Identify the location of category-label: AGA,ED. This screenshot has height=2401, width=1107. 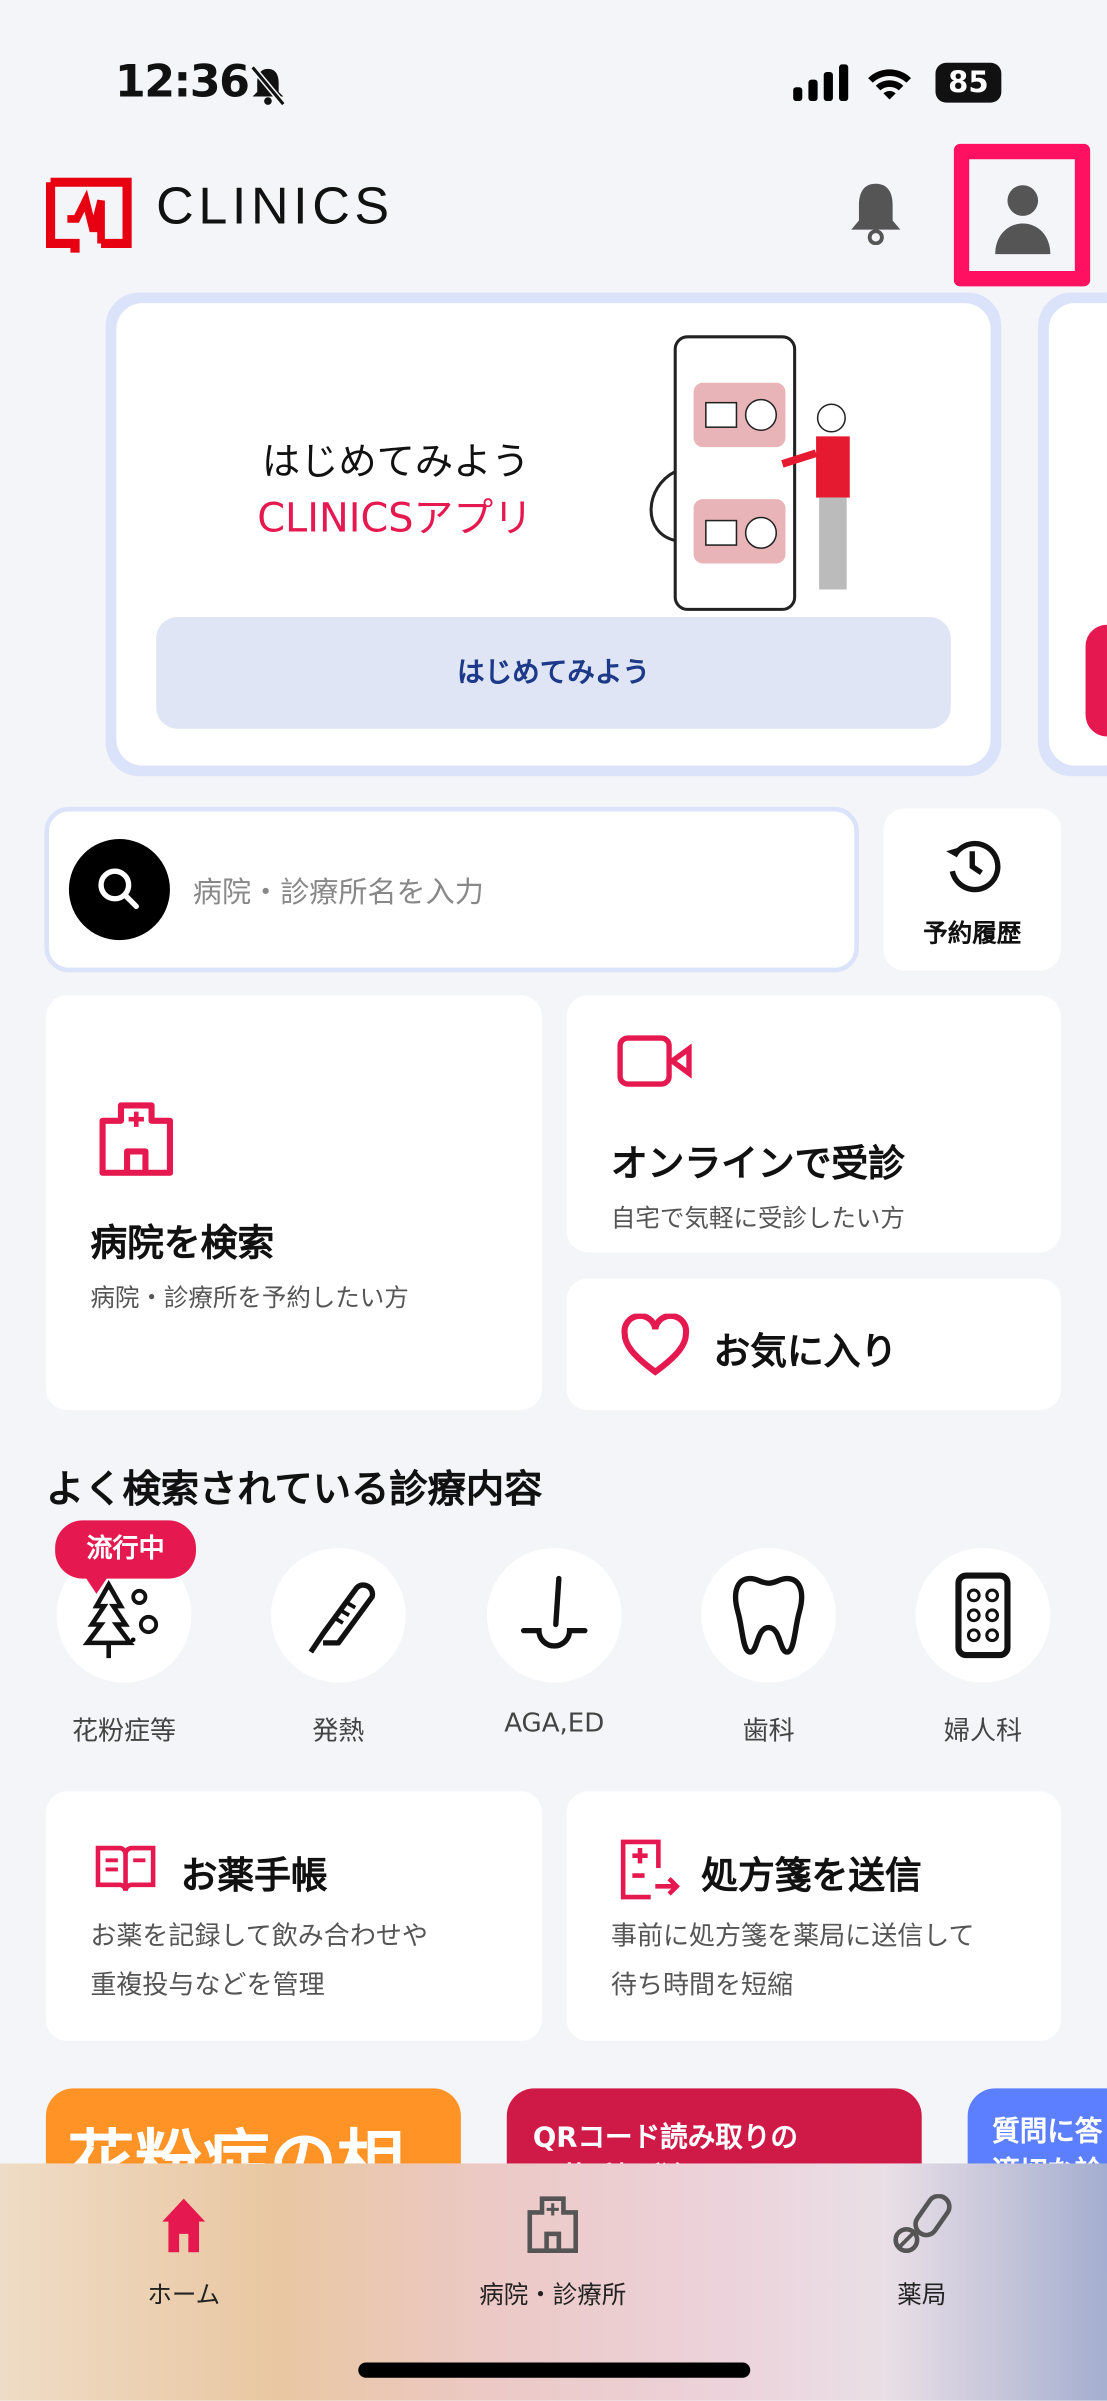
(554, 1724).